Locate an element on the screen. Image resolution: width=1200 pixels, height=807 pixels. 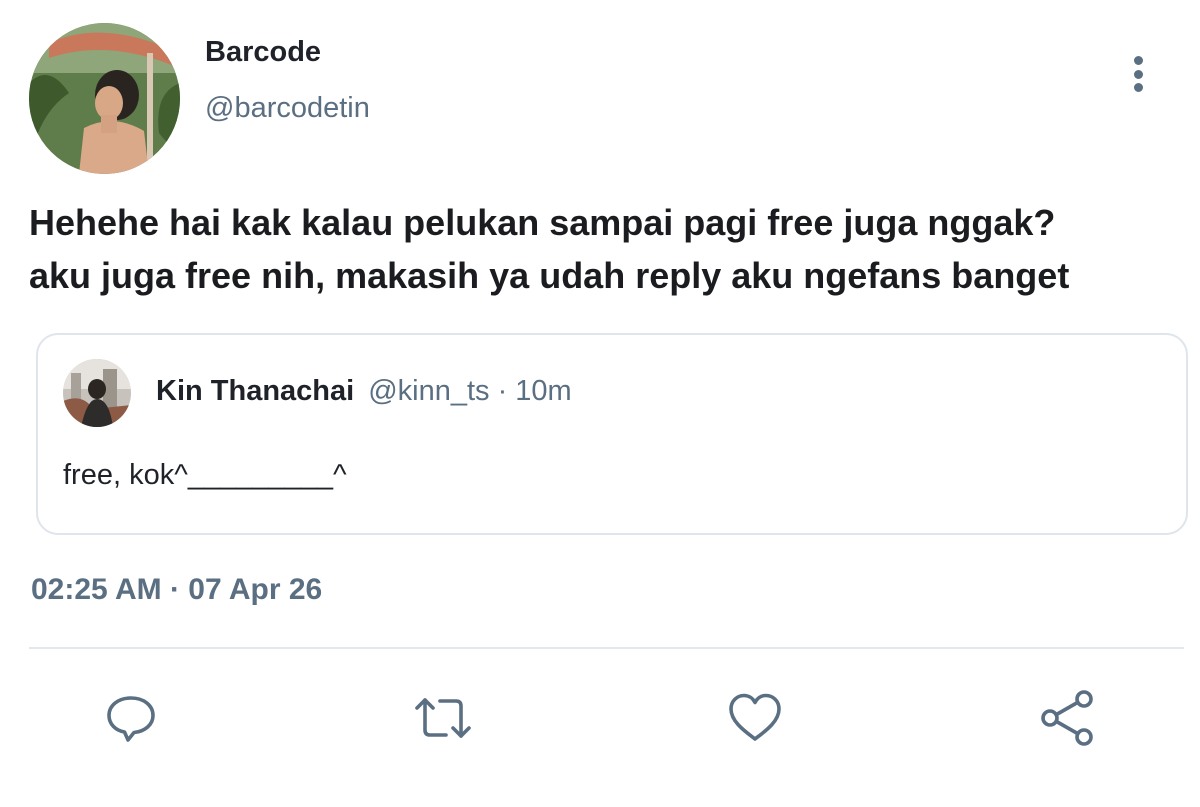
reply-button is located at coordinates (131, 718).